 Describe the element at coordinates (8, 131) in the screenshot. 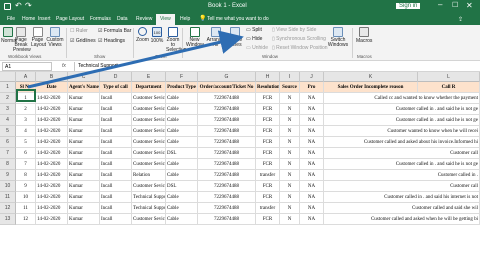

I see `row-number: 5` at that location.